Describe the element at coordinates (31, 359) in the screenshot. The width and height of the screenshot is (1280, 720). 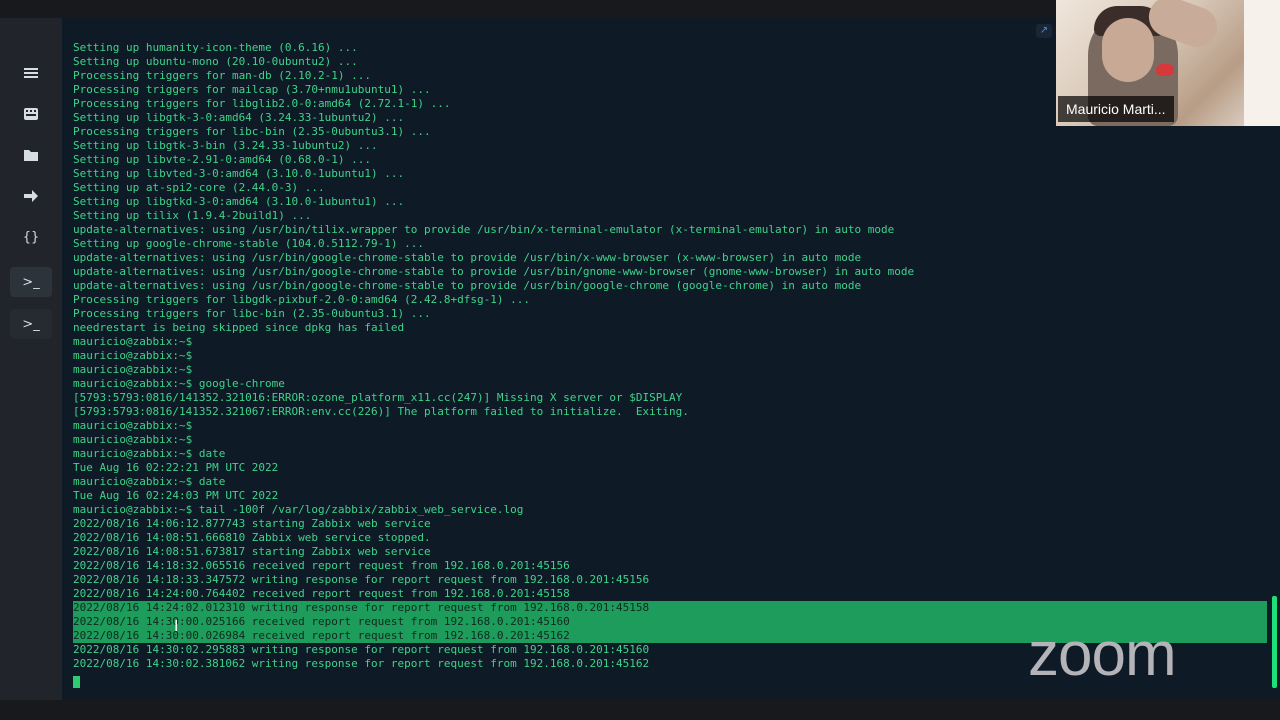
I see `sidebar: {} >_ >_` at that location.